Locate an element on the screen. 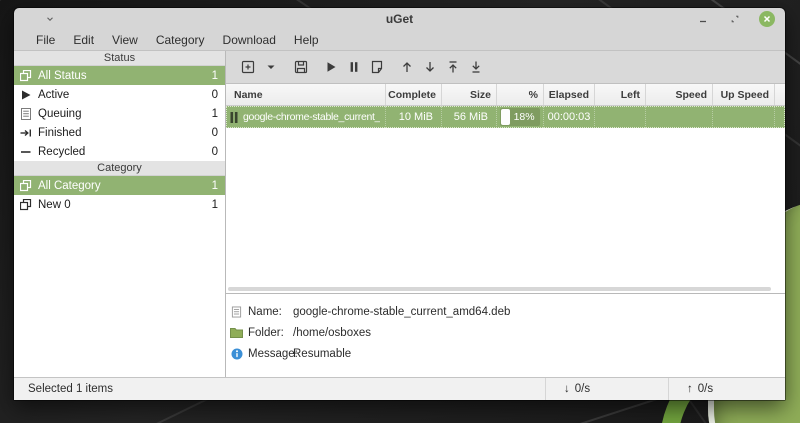 The width and height of the screenshot is (800, 423). sidebar-item-new-0: New 0 1 is located at coordinates (119, 204).